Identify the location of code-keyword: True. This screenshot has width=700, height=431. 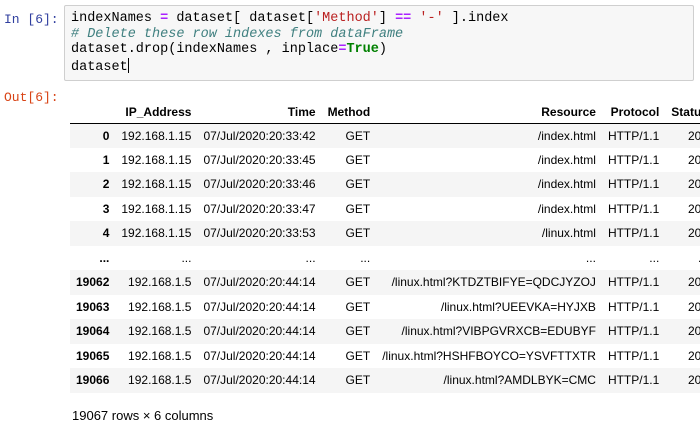
(362, 49).